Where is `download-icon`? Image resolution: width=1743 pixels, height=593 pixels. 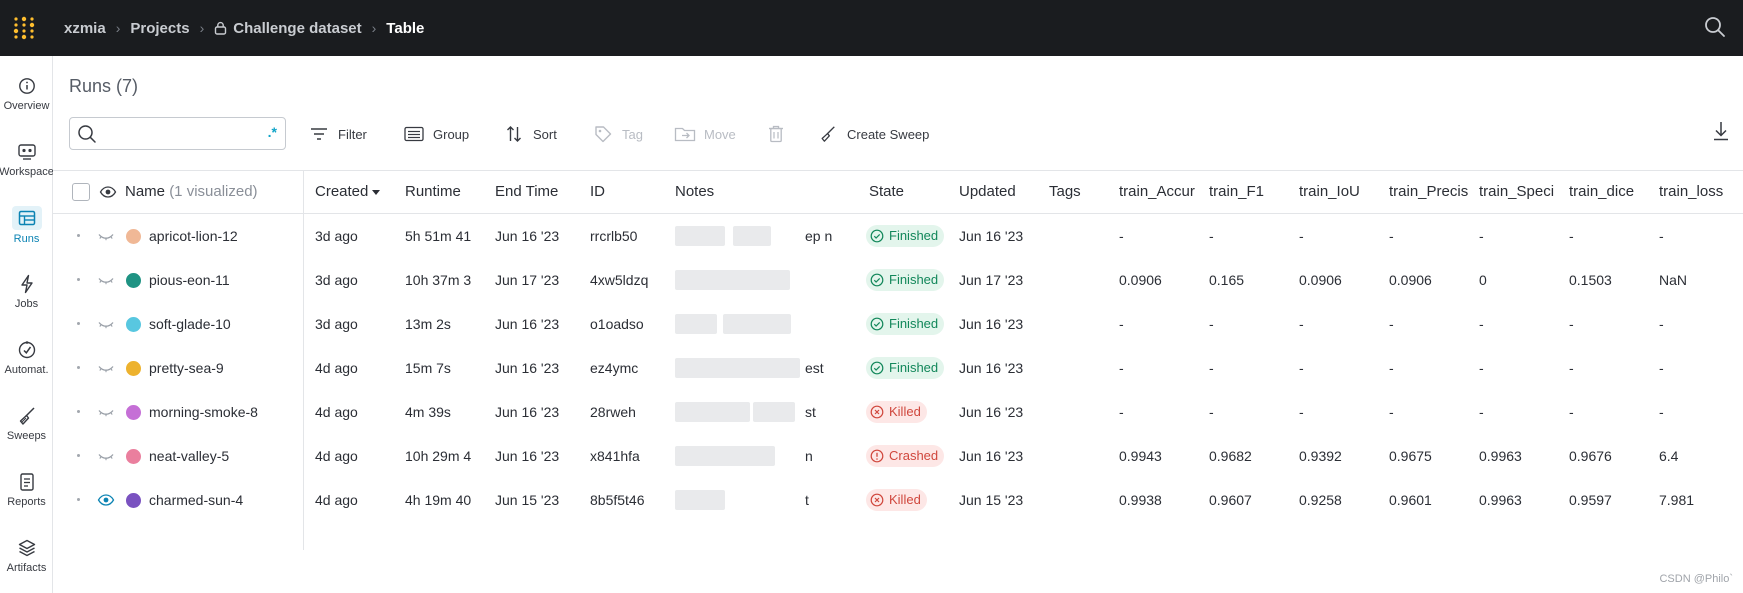
download-icon is located at coordinates (1723, 132).